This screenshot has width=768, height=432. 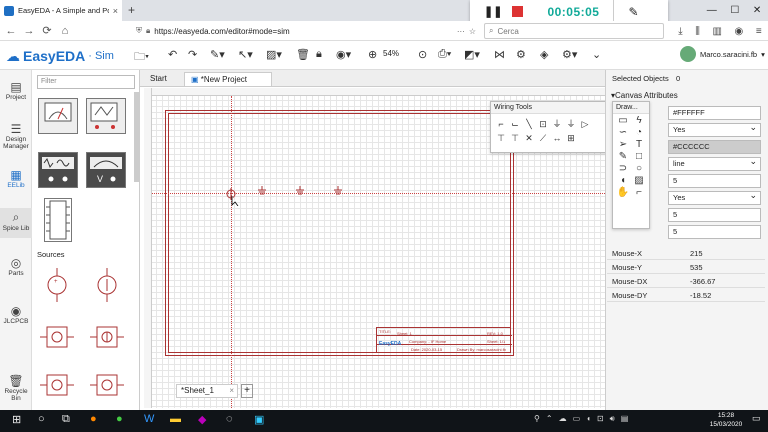 What do you see at coordinates (106, 170) in the screenshot?
I see `voltmeter-component-icon: V` at bounding box center [106, 170].